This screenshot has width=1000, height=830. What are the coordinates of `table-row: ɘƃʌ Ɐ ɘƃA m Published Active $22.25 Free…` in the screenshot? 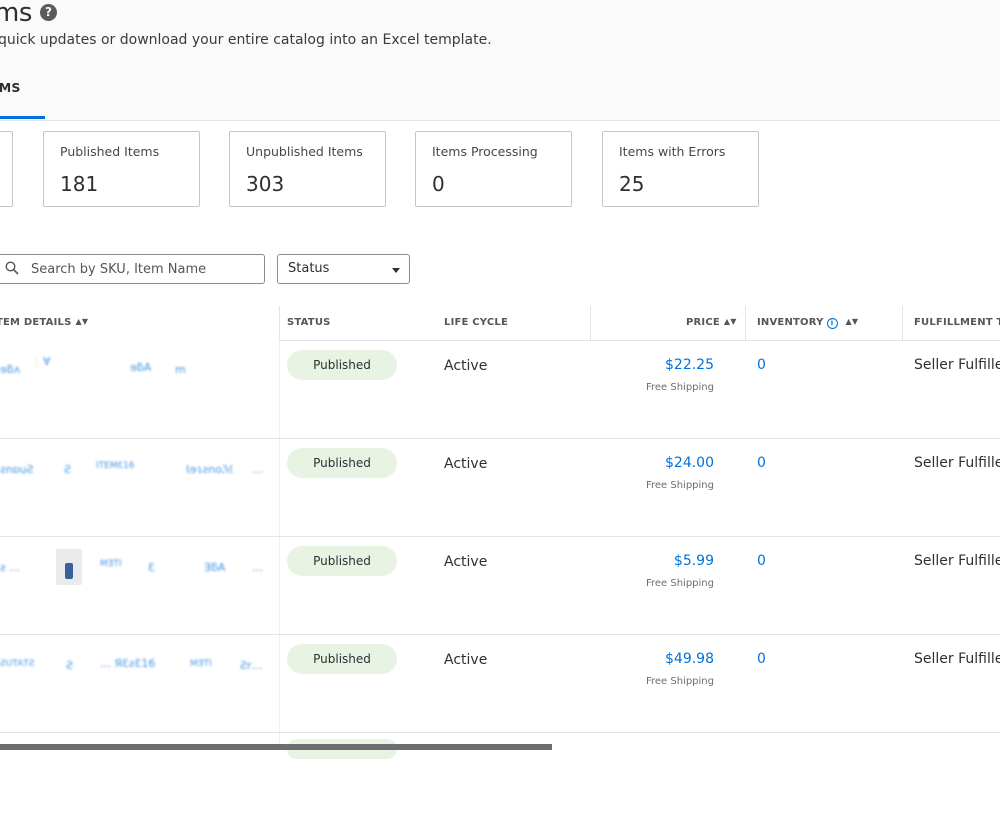 It's located at (500, 390).